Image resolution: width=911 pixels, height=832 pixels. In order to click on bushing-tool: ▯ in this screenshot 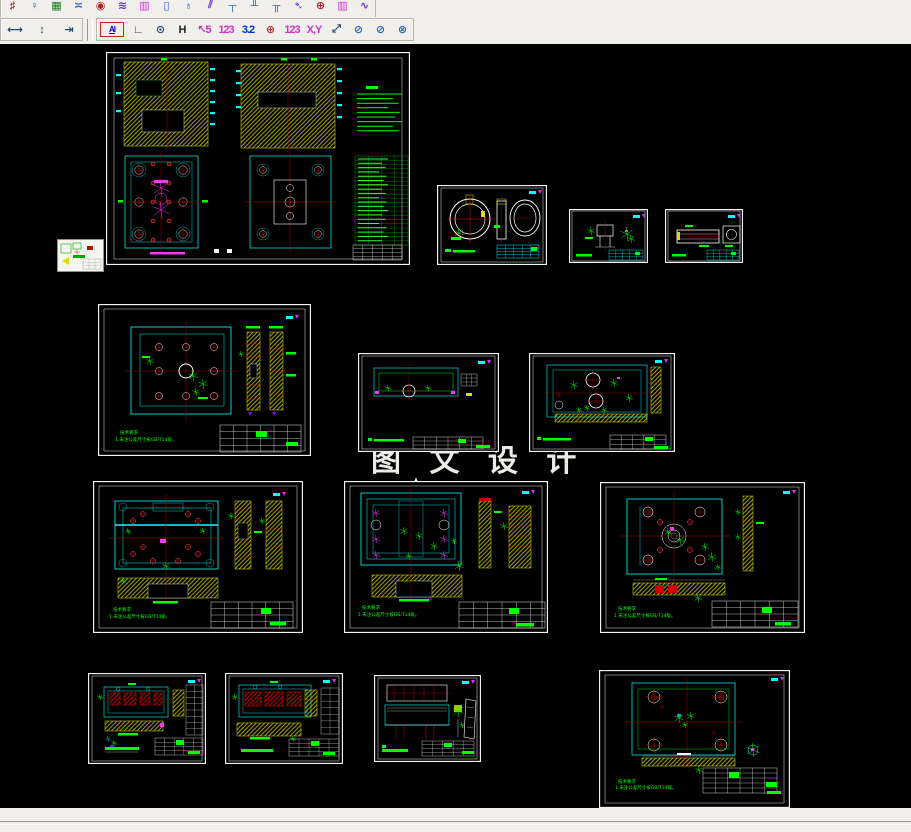, I will do `click(166, 8)`.